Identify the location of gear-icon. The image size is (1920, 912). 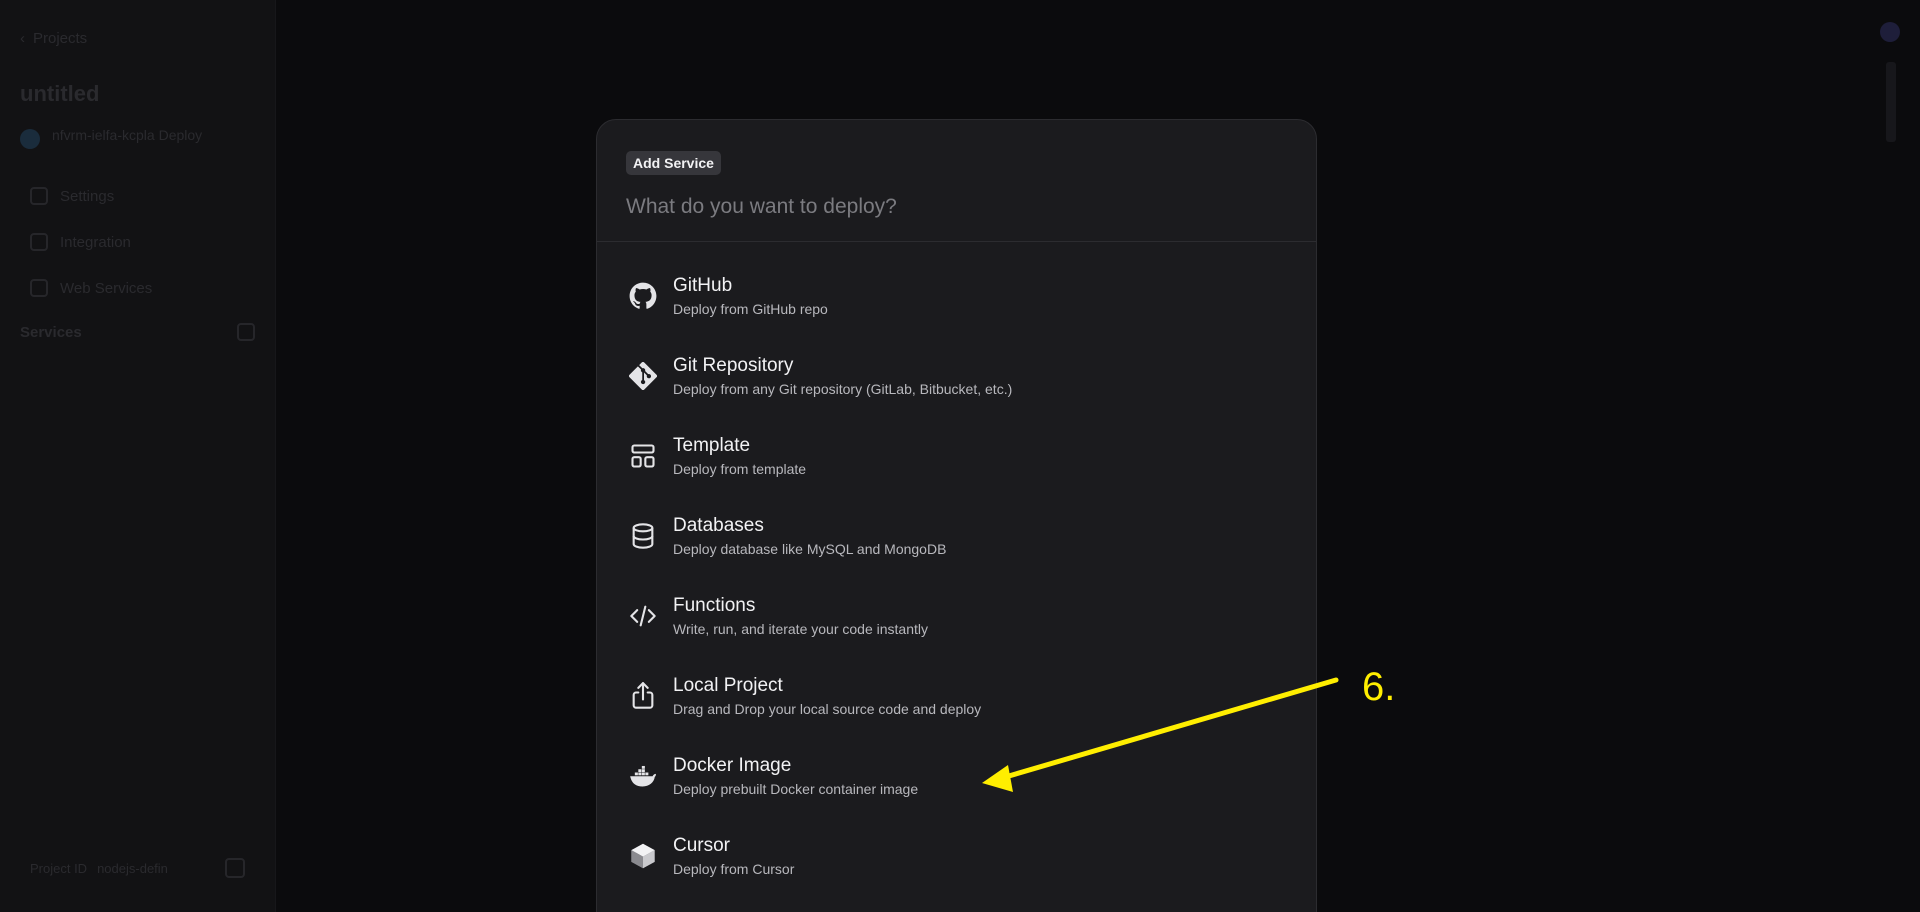
(39, 196).